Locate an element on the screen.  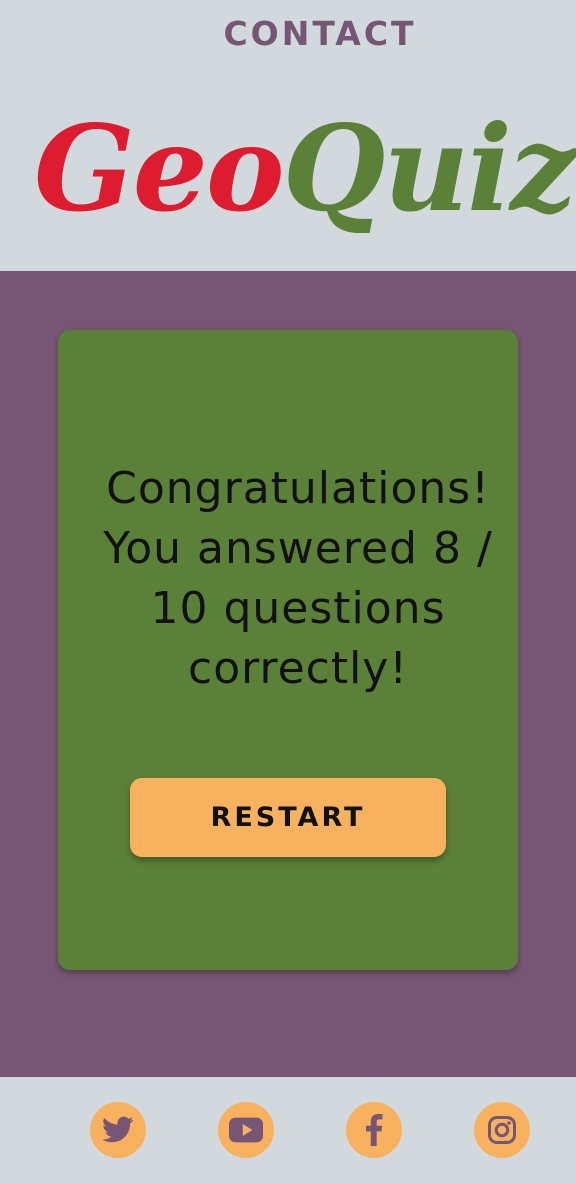
instagram-icon is located at coordinates (502, 1130).